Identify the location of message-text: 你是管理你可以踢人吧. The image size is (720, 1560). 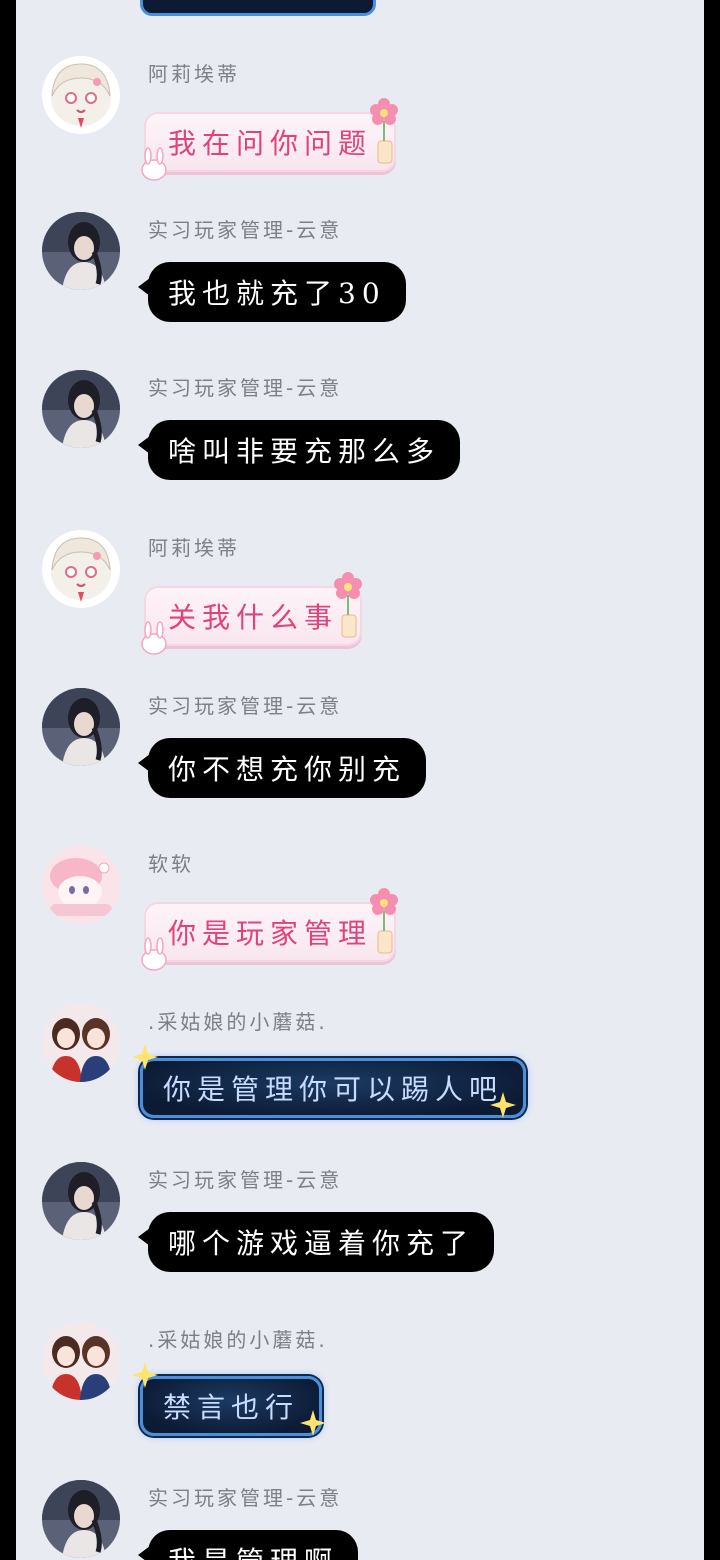
(333, 1089).